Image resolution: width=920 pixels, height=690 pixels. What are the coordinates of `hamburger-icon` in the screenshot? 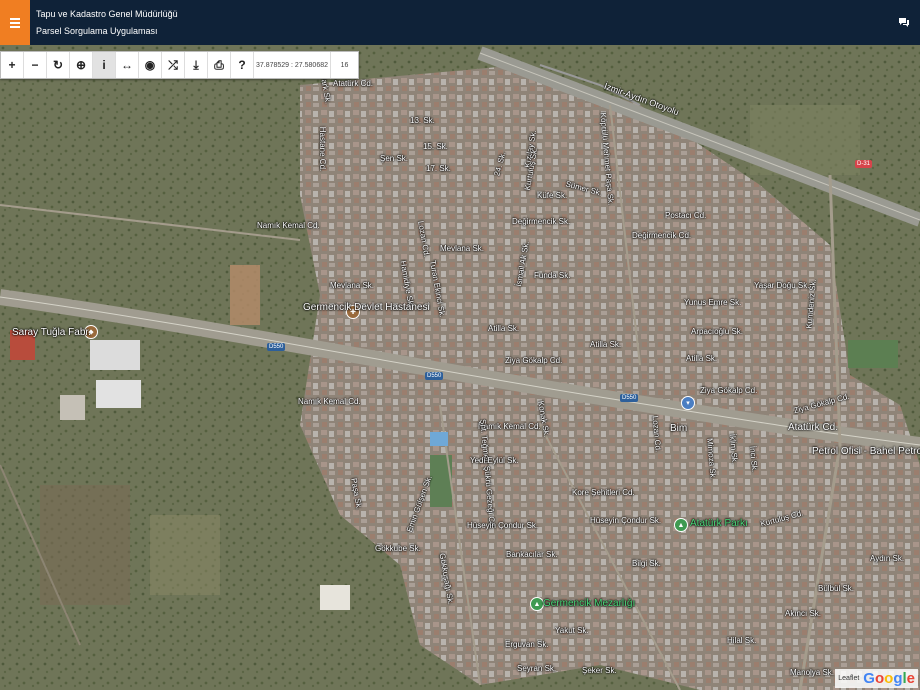 It's located at (15, 23).